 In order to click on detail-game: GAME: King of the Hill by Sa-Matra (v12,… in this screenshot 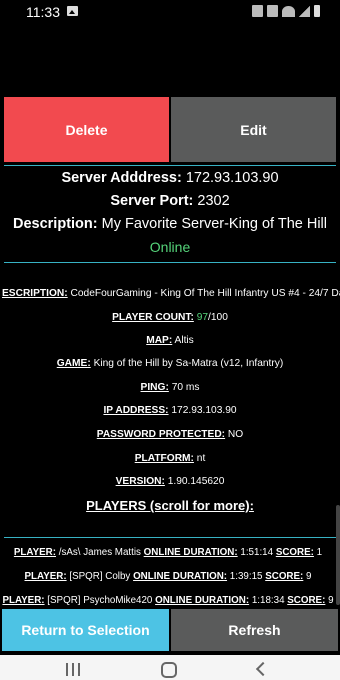, I will do `click(170, 363)`.